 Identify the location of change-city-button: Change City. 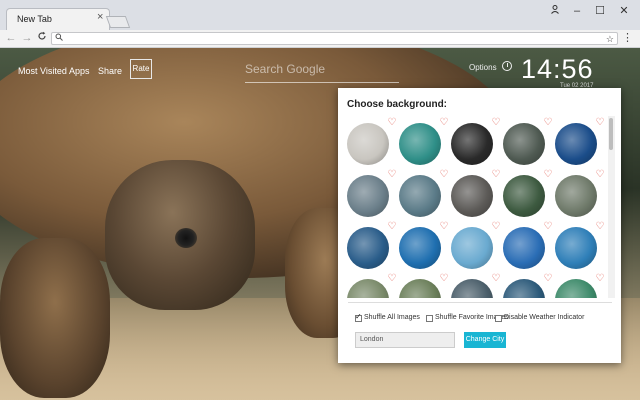
(485, 340).